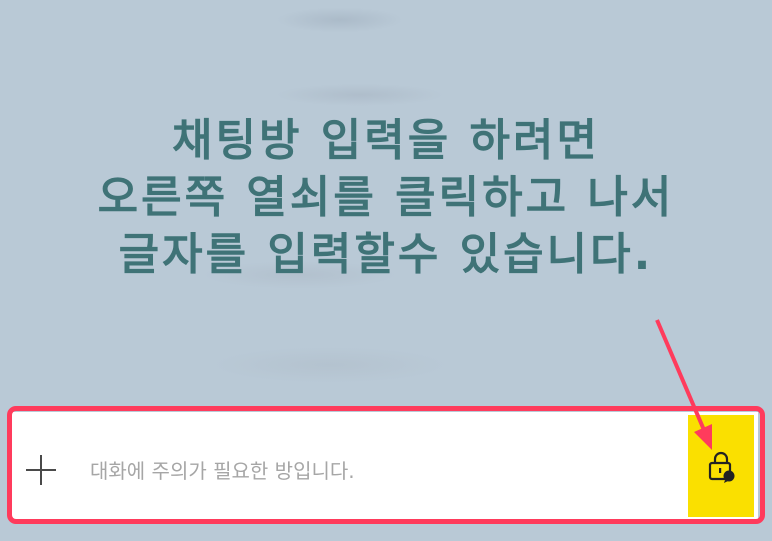 Image resolution: width=772 pixels, height=541 pixels. I want to click on pointer-arrow-icon, so click(683, 384).